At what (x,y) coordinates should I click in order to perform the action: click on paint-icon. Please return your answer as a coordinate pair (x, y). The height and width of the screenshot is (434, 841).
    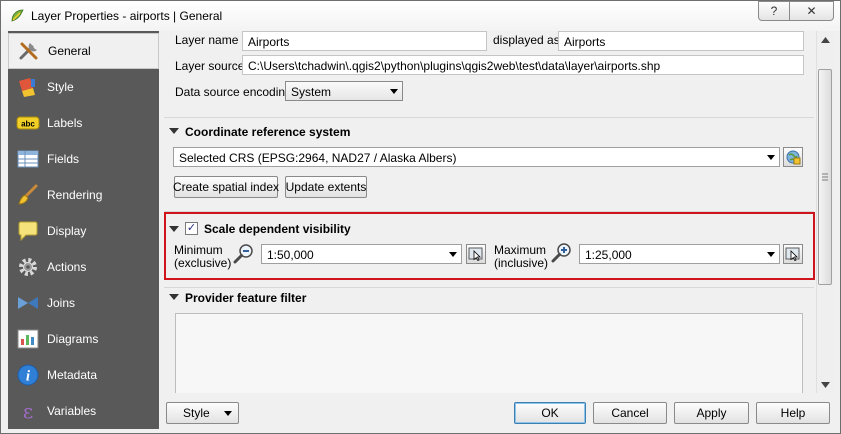
    Looking at the image, I should click on (28, 87).